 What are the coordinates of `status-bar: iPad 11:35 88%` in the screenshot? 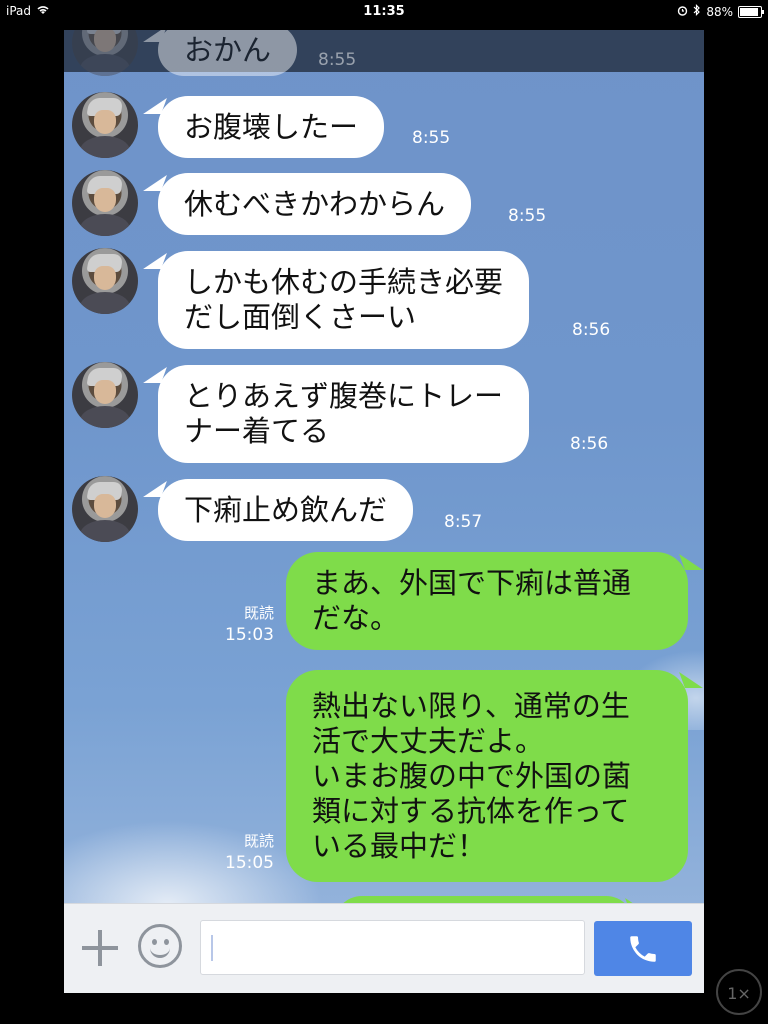 It's located at (384, 11).